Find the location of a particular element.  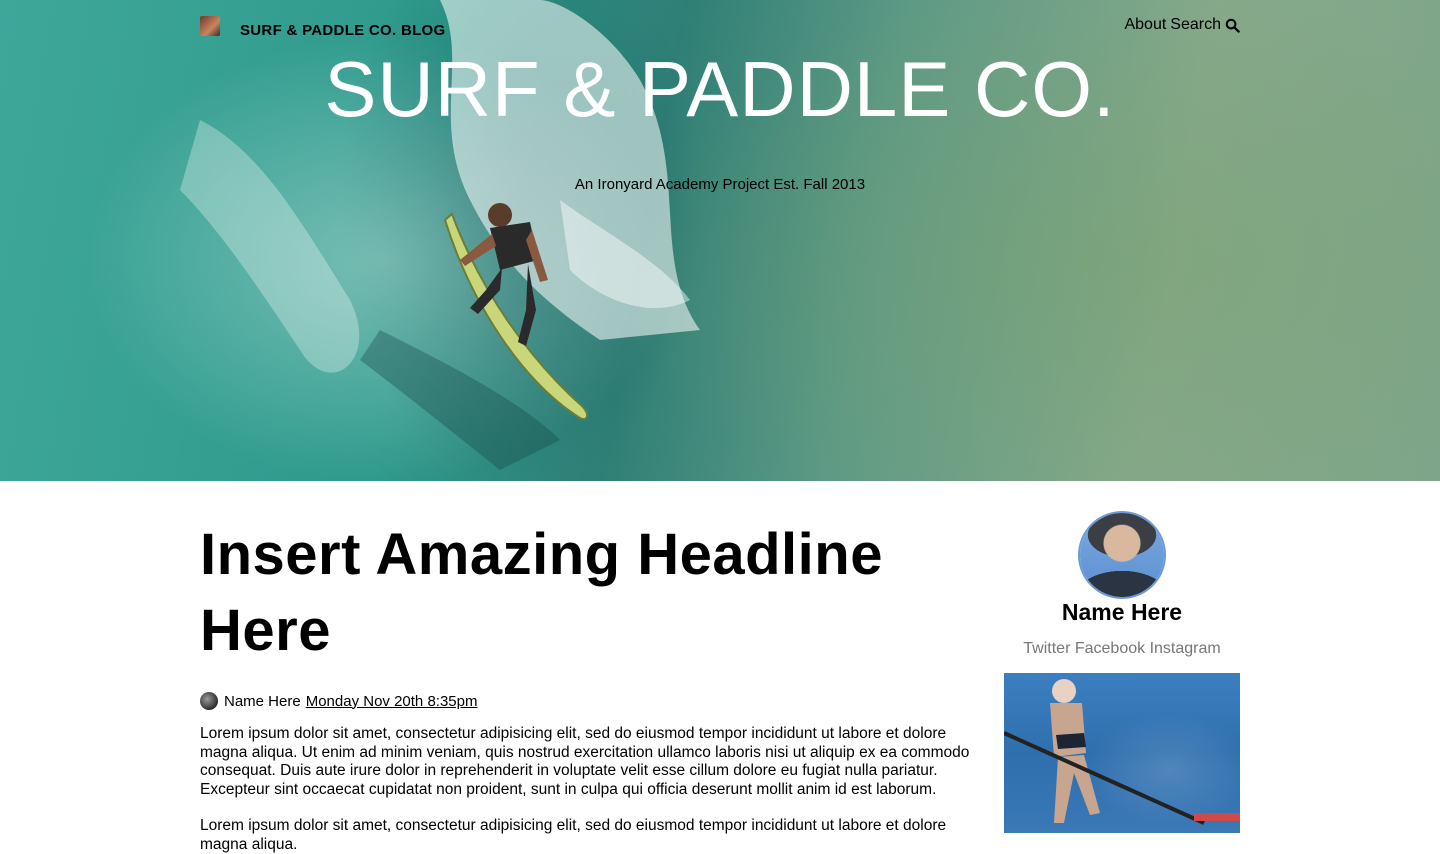

twitter-link: Twitter is located at coordinates (1046, 648).